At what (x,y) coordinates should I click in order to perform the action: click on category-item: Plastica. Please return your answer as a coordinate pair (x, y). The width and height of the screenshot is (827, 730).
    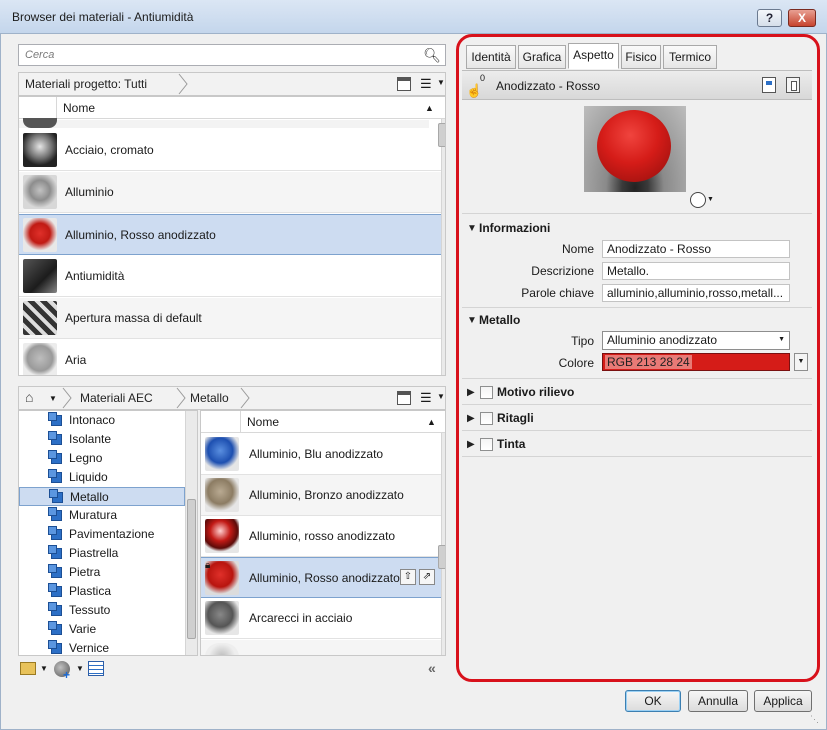
    Looking at the image, I should click on (119, 591).